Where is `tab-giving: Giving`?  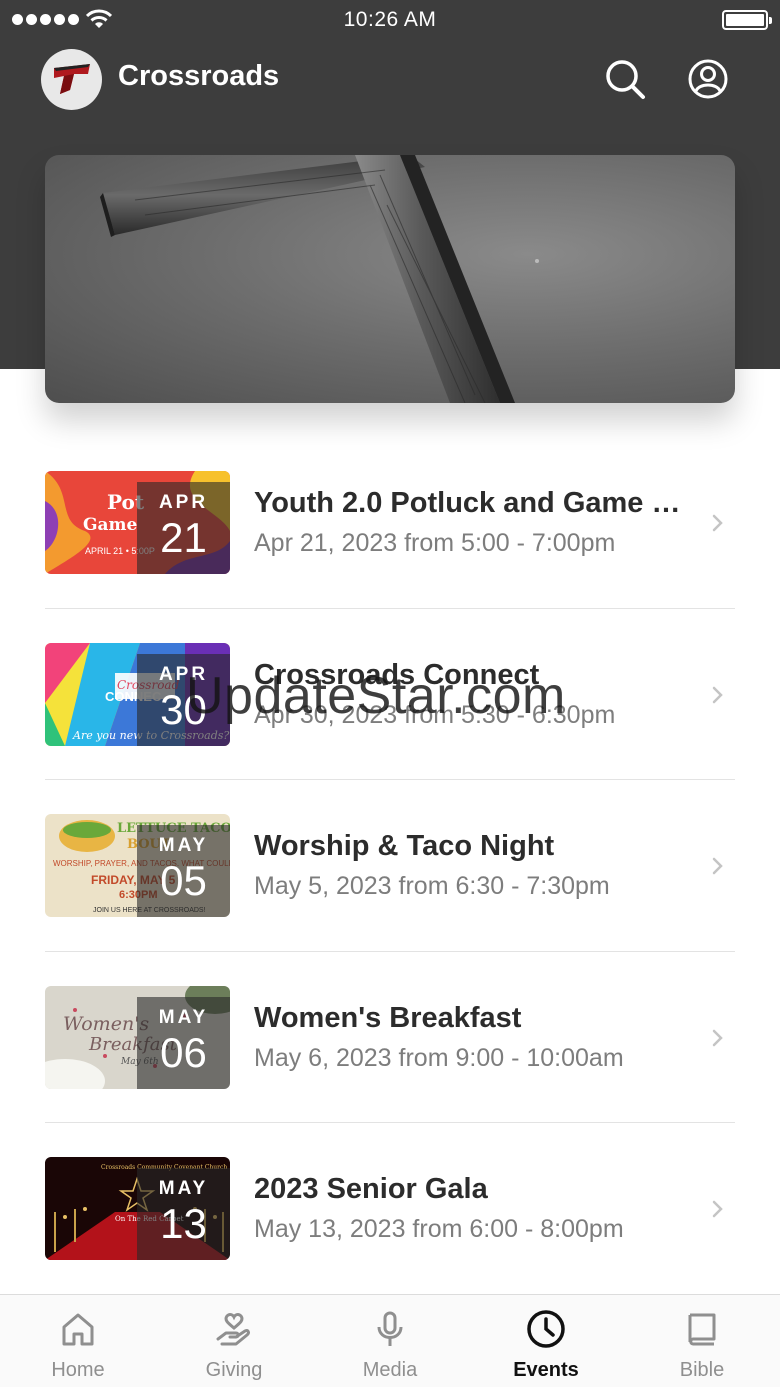 tab-giving: Giving is located at coordinates (234, 1341).